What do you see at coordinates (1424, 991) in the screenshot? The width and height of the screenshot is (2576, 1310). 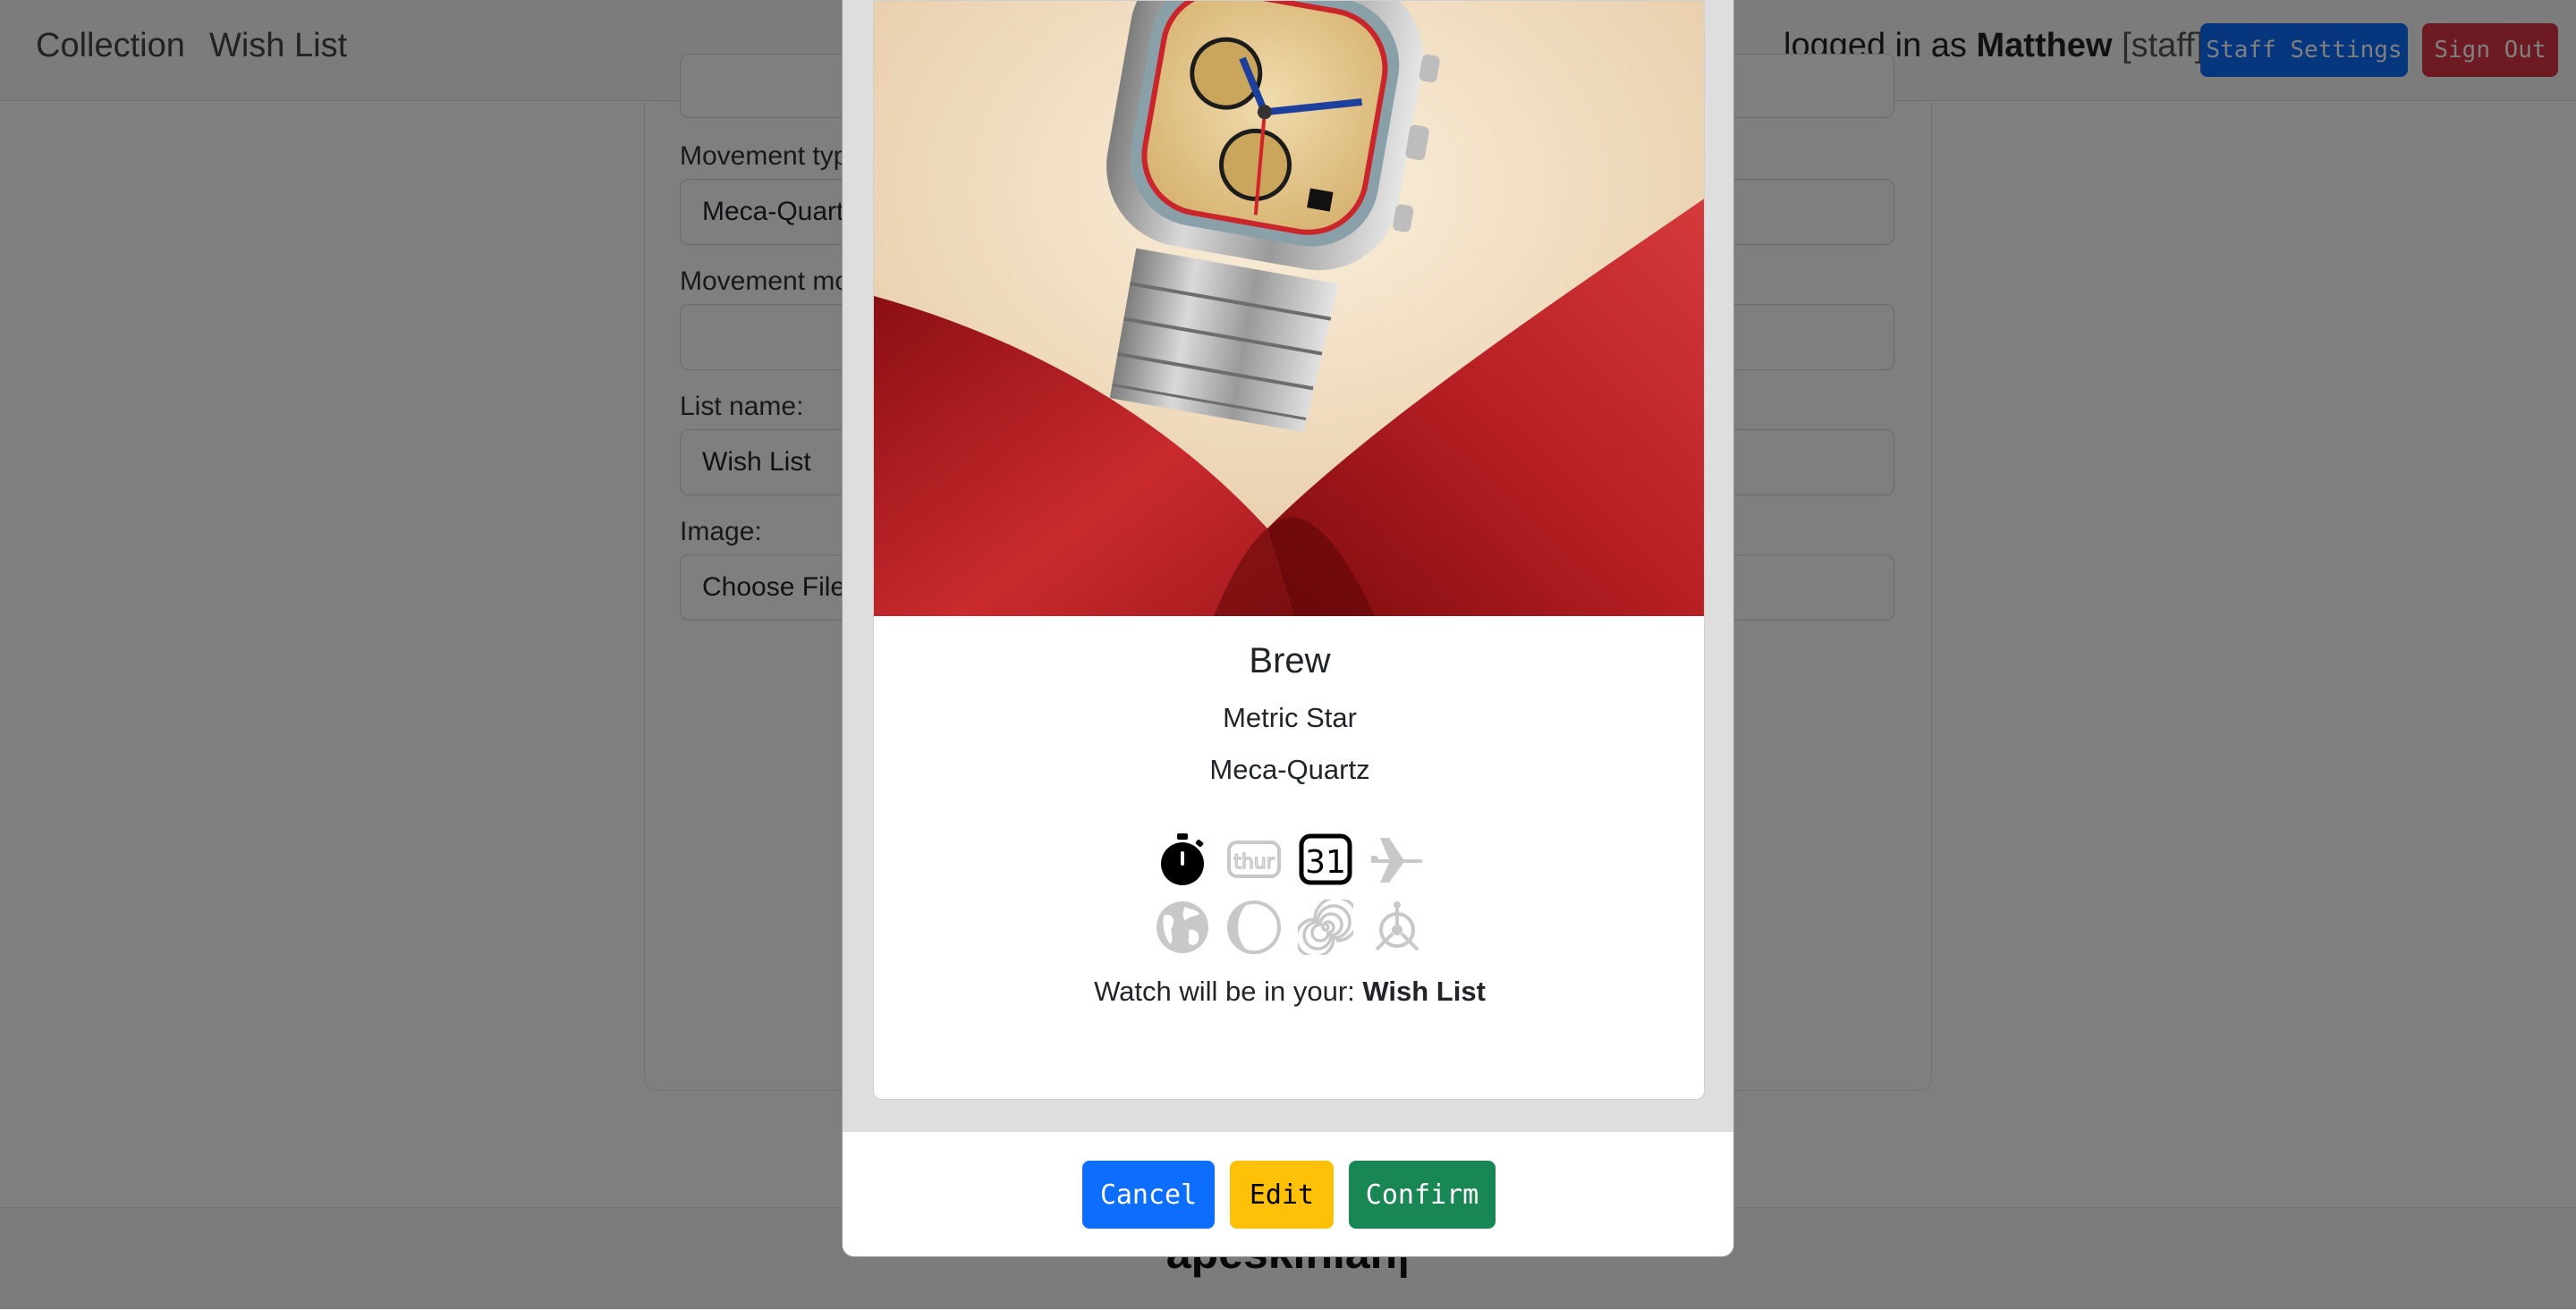 I see `list-destination-name: Wish List` at bounding box center [1424, 991].